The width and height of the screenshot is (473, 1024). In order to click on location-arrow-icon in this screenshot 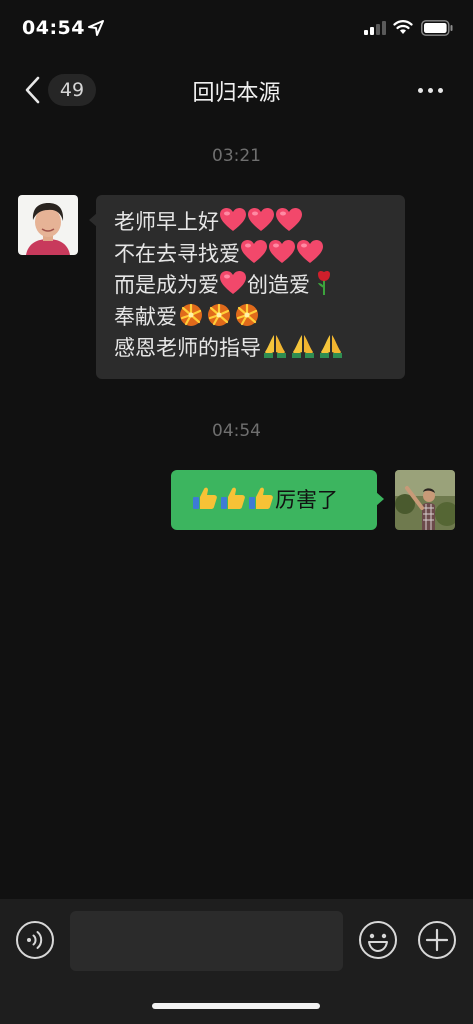, I will do `click(96, 28)`.